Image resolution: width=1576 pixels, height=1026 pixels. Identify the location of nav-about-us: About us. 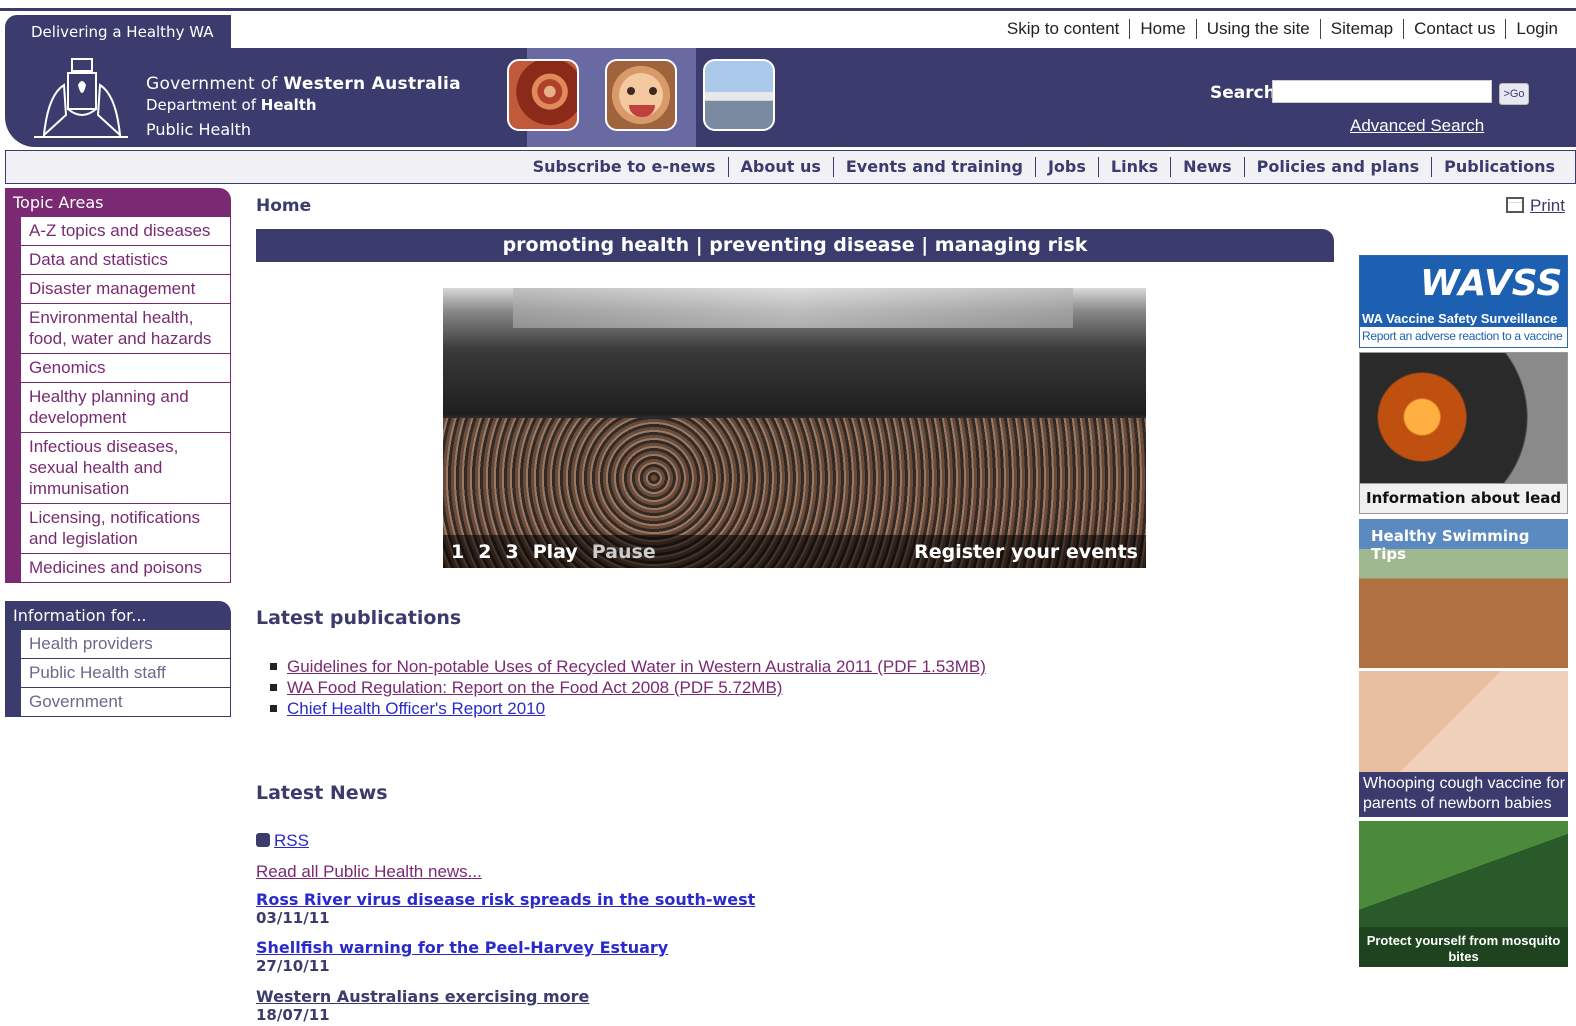
(780, 167).